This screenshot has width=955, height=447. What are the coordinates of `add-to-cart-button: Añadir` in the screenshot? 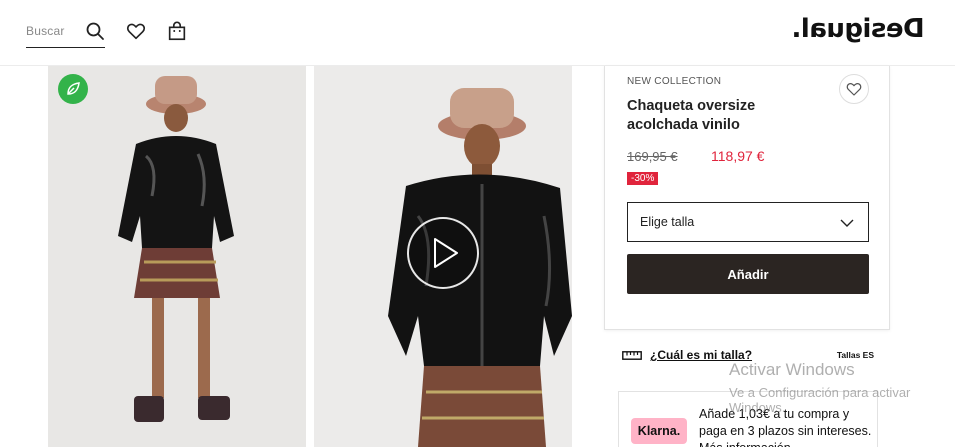 It's located at (748, 274).